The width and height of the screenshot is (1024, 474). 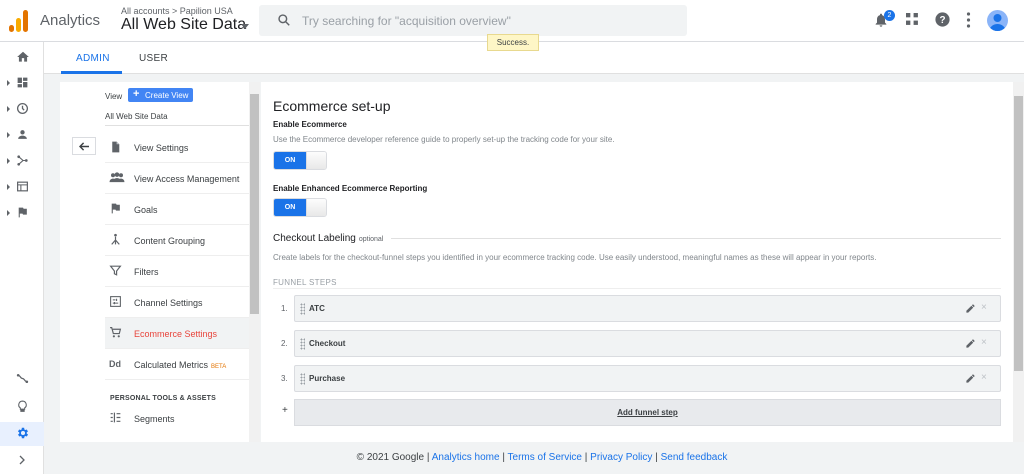 What do you see at coordinates (179, 178) in the screenshot?
I see `menu-item-view-access-management: View Access Management` at bounding box center [179, 178].